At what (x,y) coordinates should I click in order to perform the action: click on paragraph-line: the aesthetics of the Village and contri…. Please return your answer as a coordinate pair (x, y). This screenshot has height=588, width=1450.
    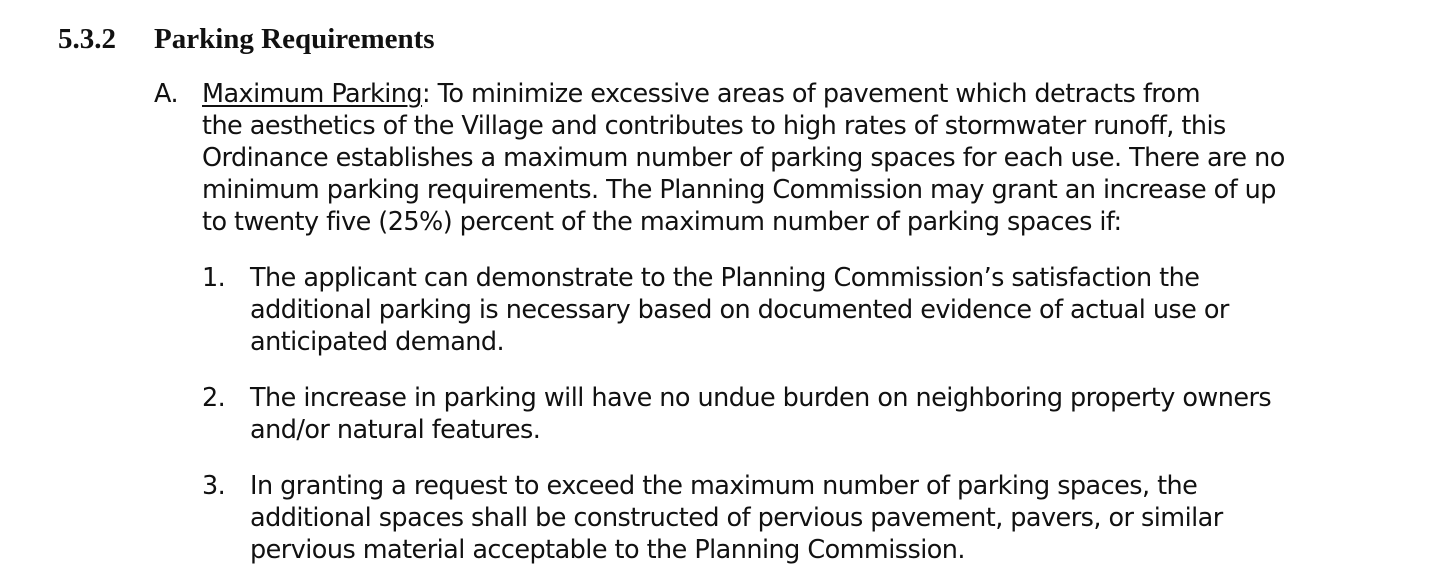
    Looking at the image, I should click on (714, 126).